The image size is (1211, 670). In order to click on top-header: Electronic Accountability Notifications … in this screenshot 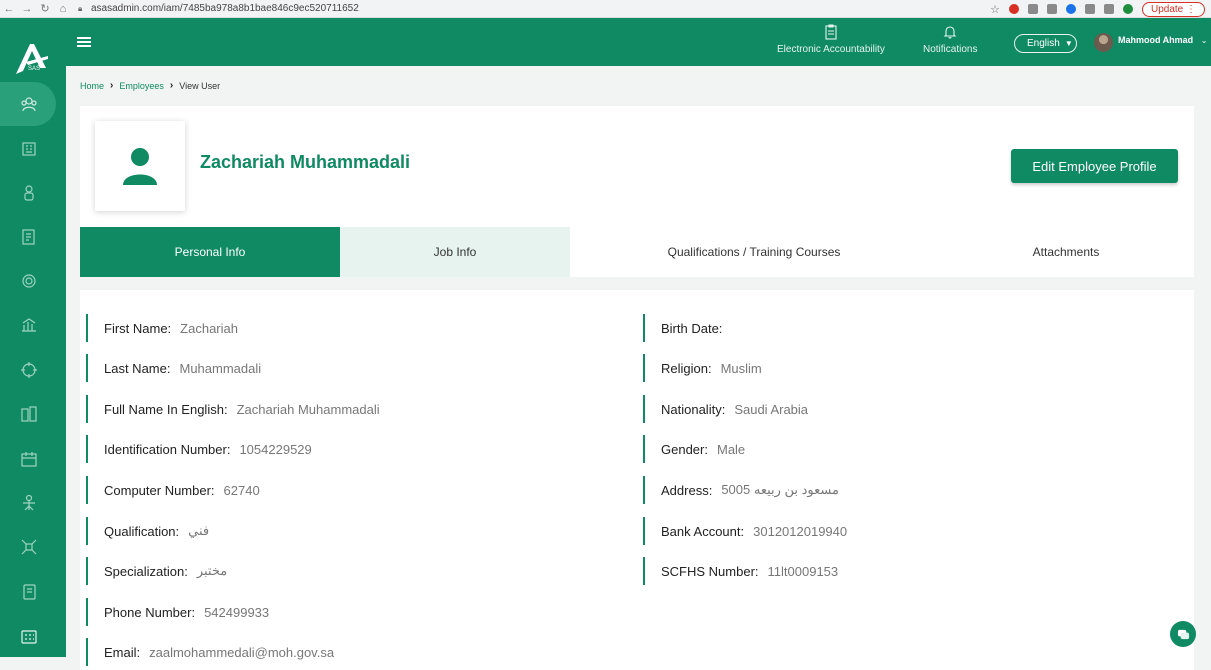, I will do `click(638, 42)`.